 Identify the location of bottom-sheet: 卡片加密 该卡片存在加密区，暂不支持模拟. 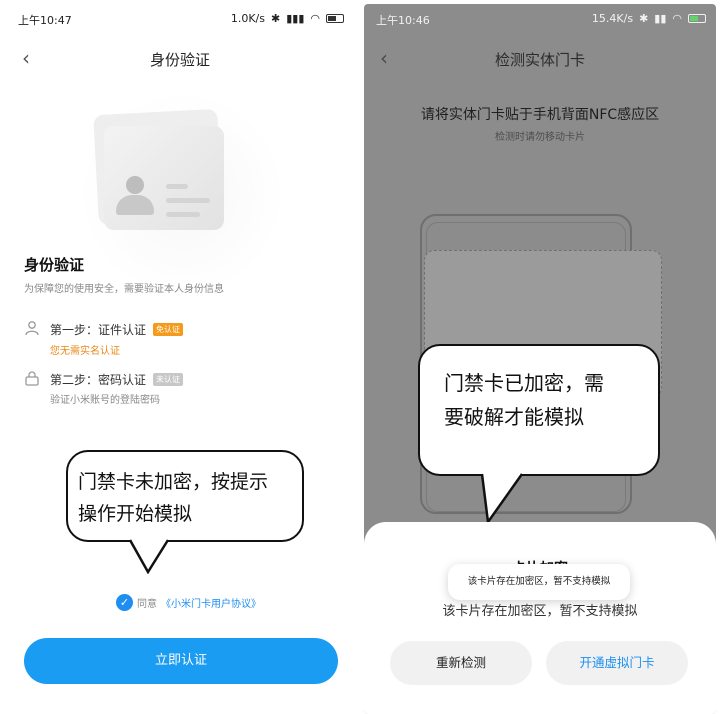
(540, 618).